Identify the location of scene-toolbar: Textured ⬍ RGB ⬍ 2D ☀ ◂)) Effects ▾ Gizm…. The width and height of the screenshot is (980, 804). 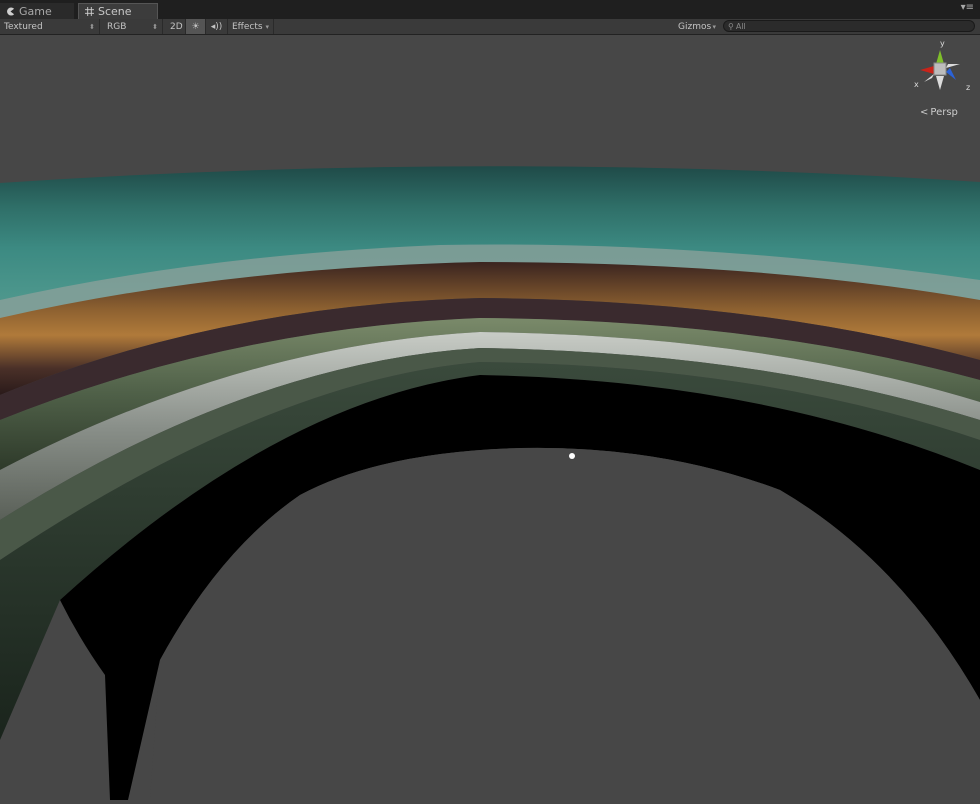
(490, 27).